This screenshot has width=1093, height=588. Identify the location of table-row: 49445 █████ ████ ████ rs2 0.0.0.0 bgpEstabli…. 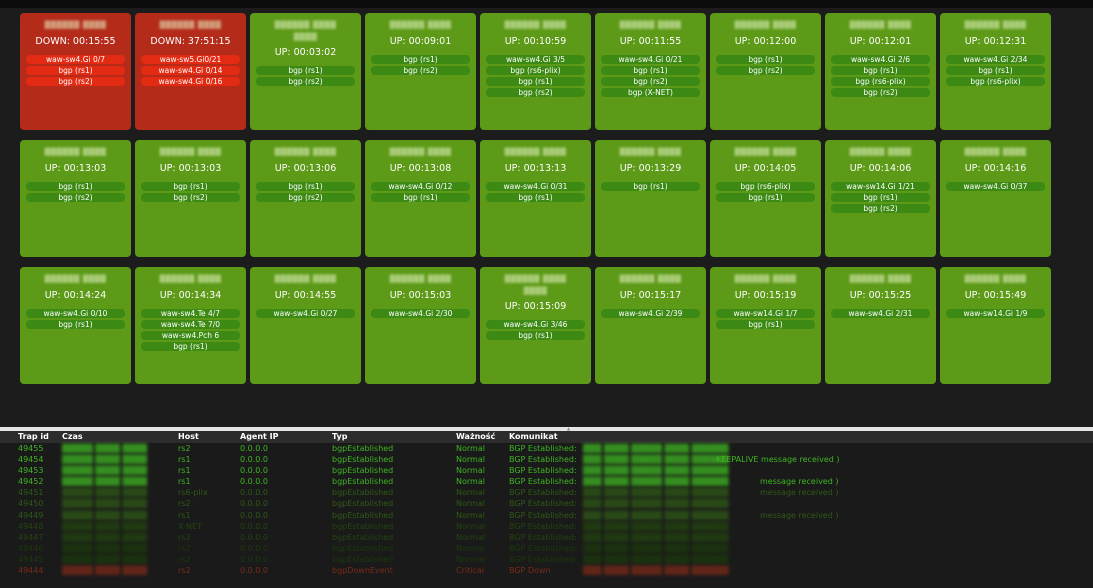
(546, 559).